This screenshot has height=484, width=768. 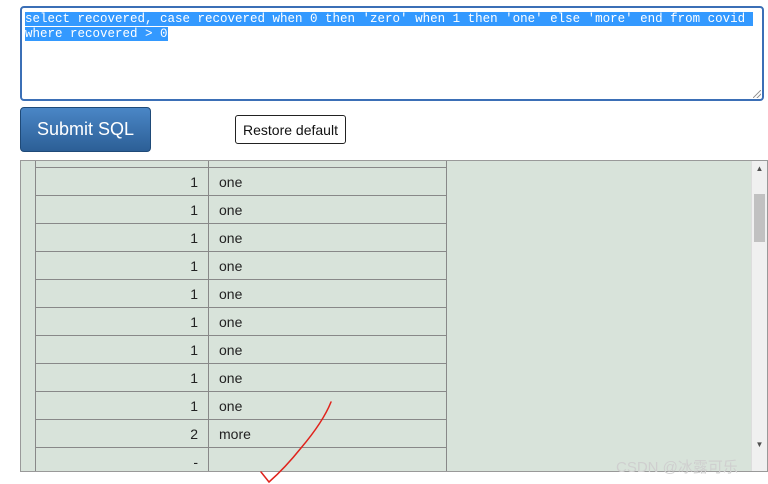 I want to click on restore-default-button: Restore default, so click(x=290, y=129).